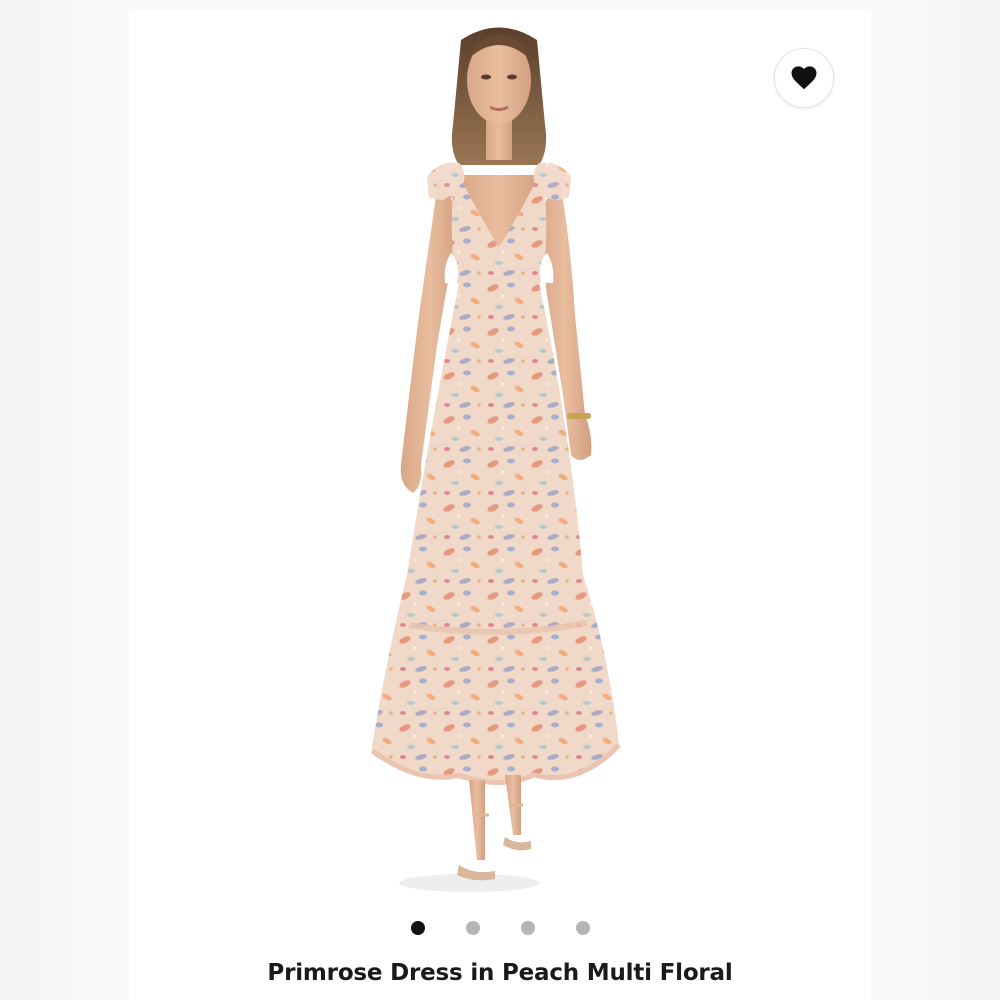  I want to click on heart-icon, so click(804, 78).